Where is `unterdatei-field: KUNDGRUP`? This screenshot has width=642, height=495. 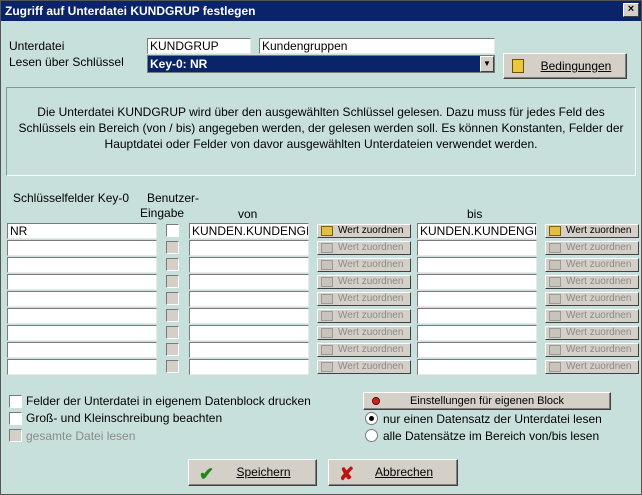 unterdatei-field: KUNDGRUP is located at coordinates (199, 46).